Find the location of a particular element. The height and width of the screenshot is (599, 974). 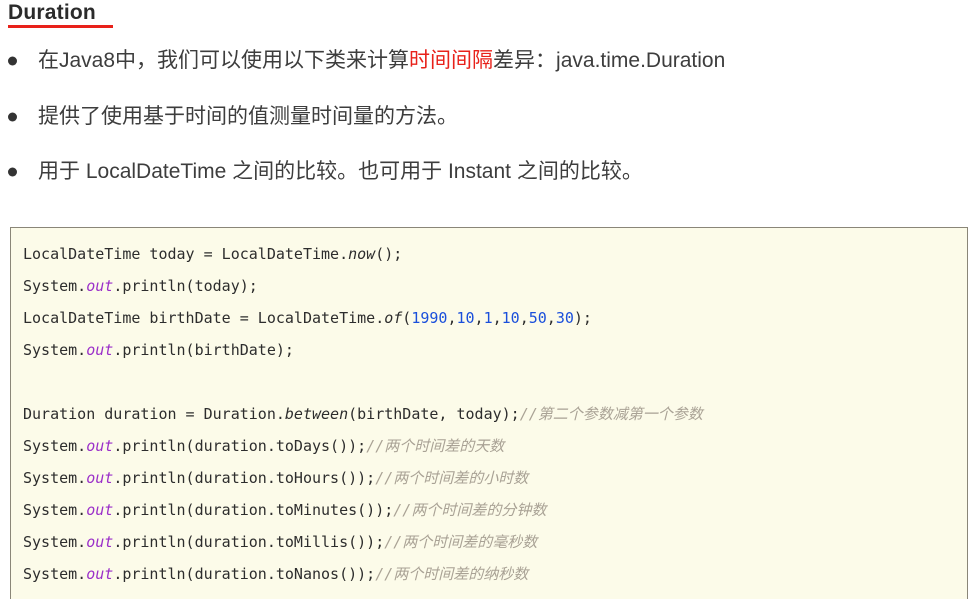

code-token-plain: .println(duration.toHours()); is located at coordinates (244, 478).